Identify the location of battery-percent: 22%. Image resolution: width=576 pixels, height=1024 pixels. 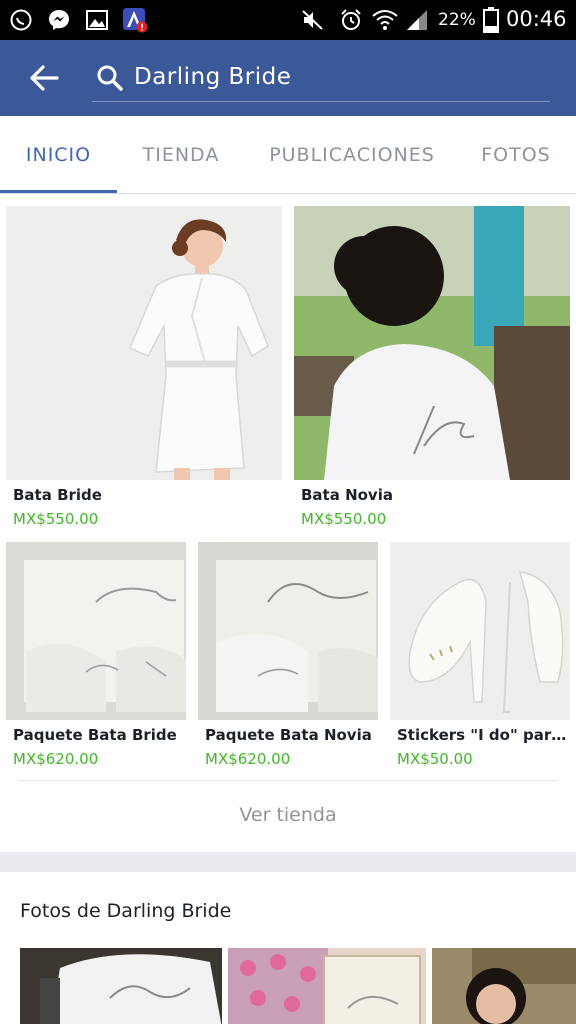
(457, 20).